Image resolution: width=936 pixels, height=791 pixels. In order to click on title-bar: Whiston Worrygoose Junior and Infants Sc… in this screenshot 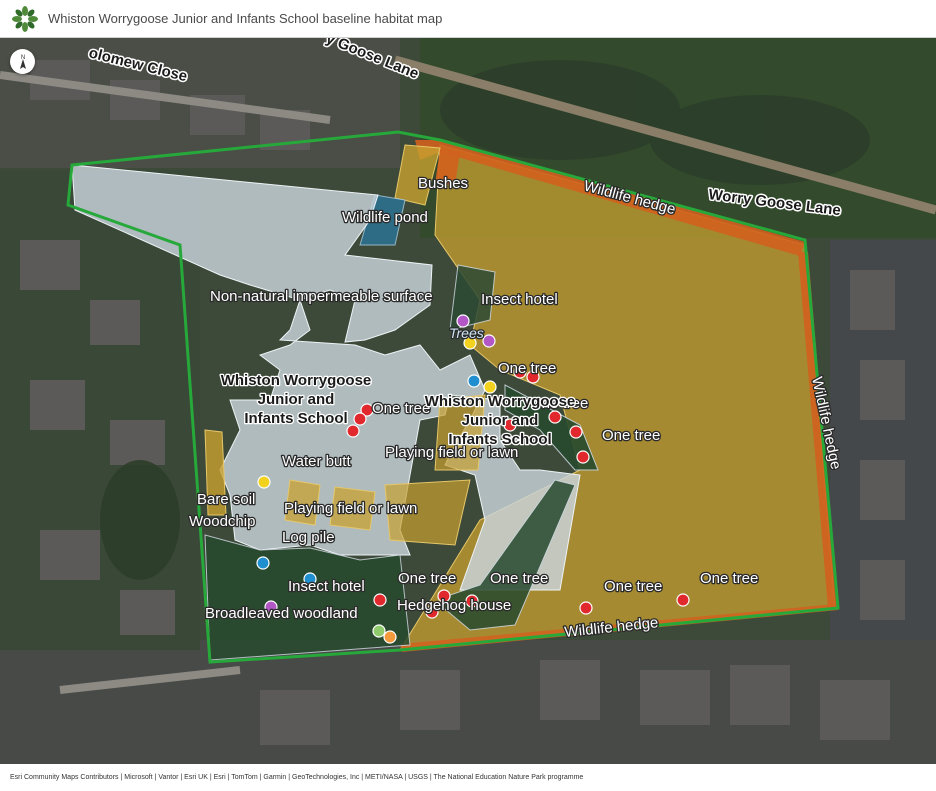, I will do `click(468, 19)`.